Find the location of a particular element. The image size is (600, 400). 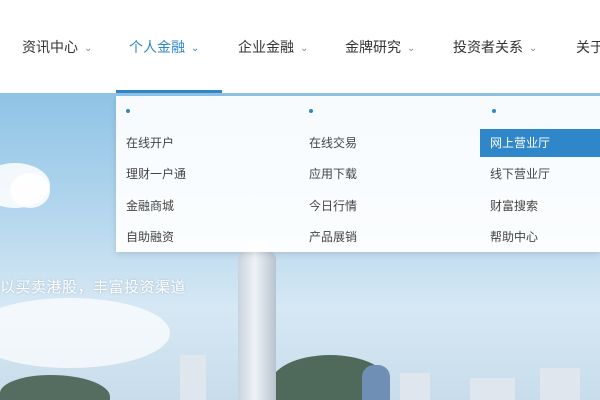

menu-item-wealth-account: 理财一户通 is located at coordinates (156, 174).